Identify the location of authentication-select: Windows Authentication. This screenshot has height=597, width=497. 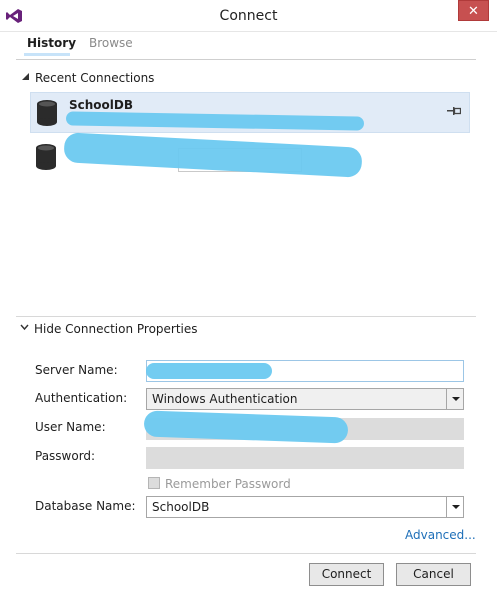
(305, 399).